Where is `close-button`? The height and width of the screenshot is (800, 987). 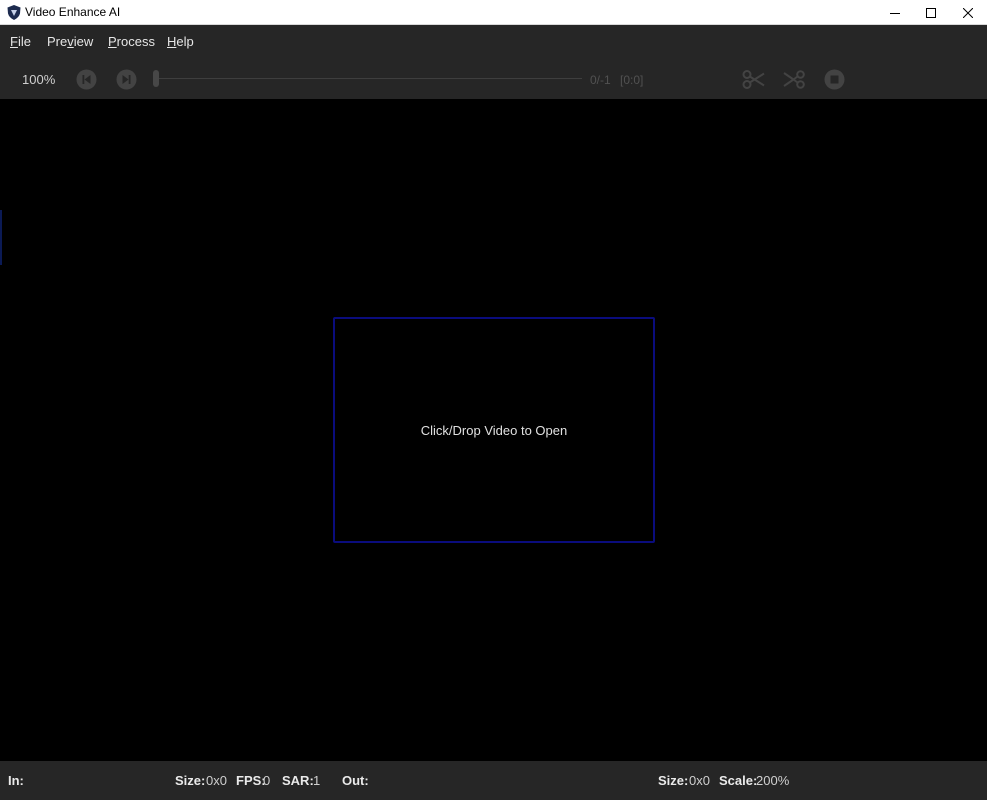
close-button is located at coordinates (967, 12).